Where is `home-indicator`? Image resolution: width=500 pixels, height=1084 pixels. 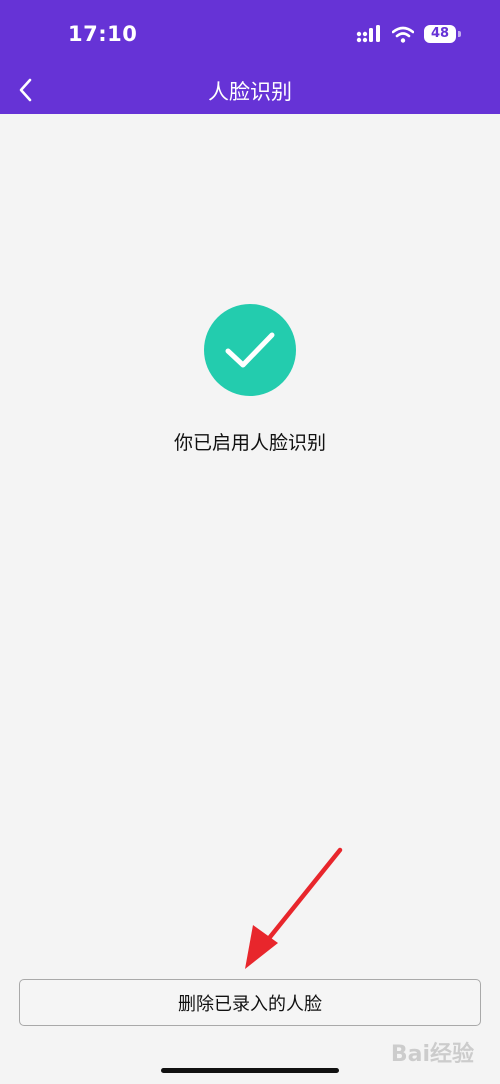 home-indicator is located at coordinates (250, 1070).